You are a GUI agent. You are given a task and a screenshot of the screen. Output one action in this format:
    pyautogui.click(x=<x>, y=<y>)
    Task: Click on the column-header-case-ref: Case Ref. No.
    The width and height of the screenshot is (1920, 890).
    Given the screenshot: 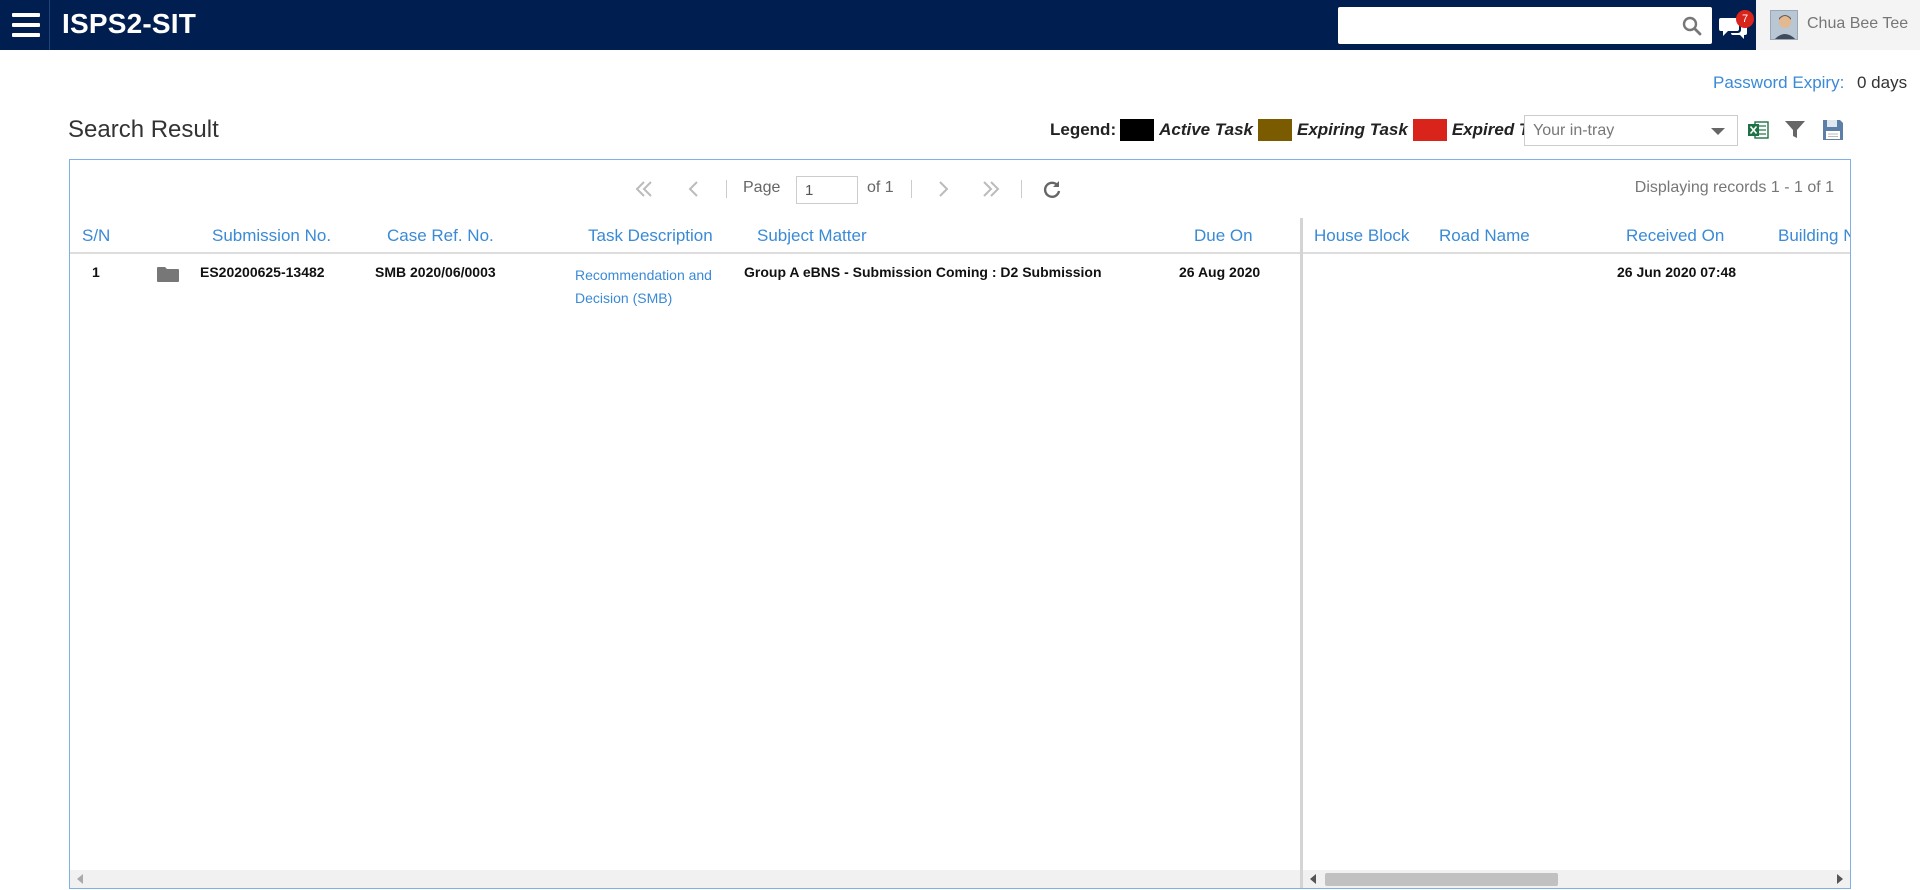 What is the action you would take?
    pyautogui.click(x=440, y=236)
    